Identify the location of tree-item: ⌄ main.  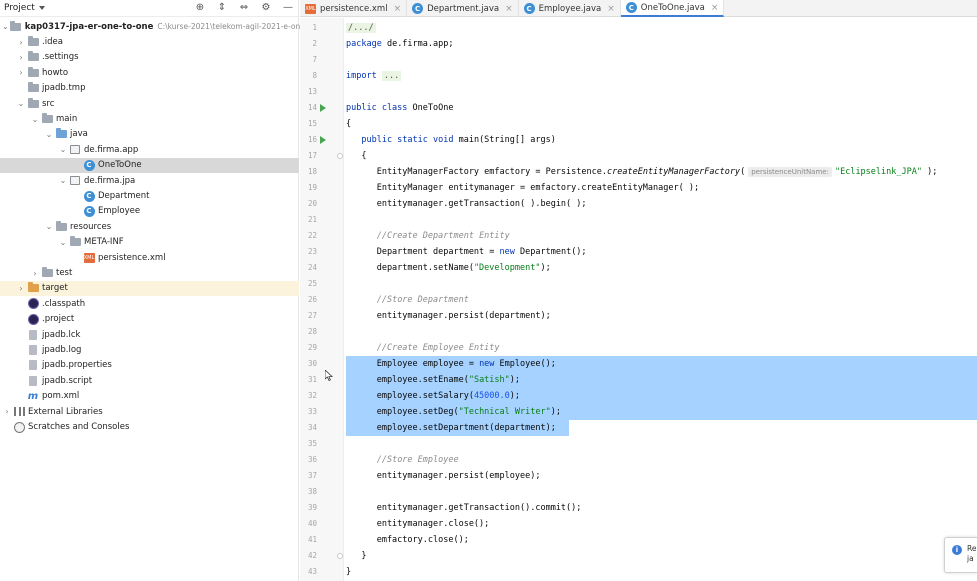
(149, 118).